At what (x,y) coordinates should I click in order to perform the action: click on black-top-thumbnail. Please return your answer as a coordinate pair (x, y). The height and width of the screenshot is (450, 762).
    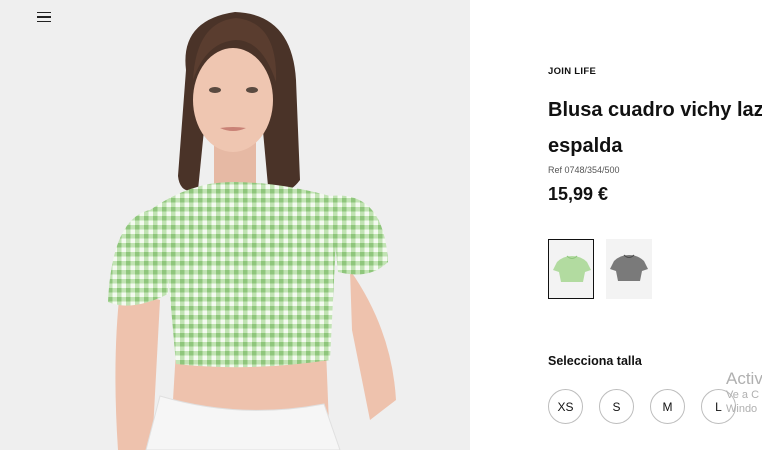
    Looking at the image, I should click on (629, 267).